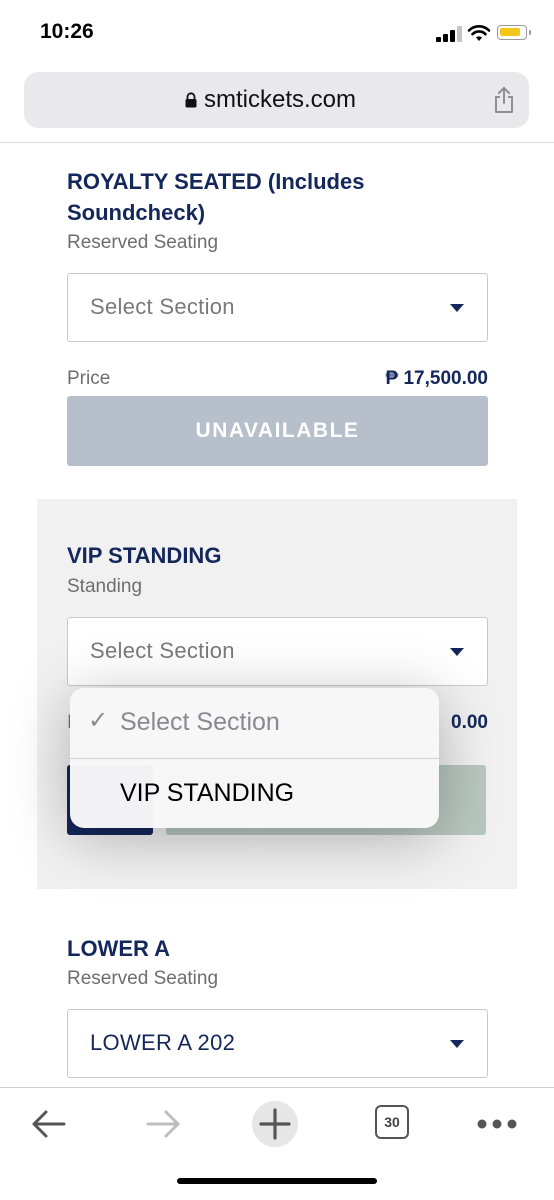 Image resolution: width=554 pixels, height=1200 pixels. Describe the element at coordinates (469, 722) in the screenshot. I see `price-value-partial: 0.00` at that location.